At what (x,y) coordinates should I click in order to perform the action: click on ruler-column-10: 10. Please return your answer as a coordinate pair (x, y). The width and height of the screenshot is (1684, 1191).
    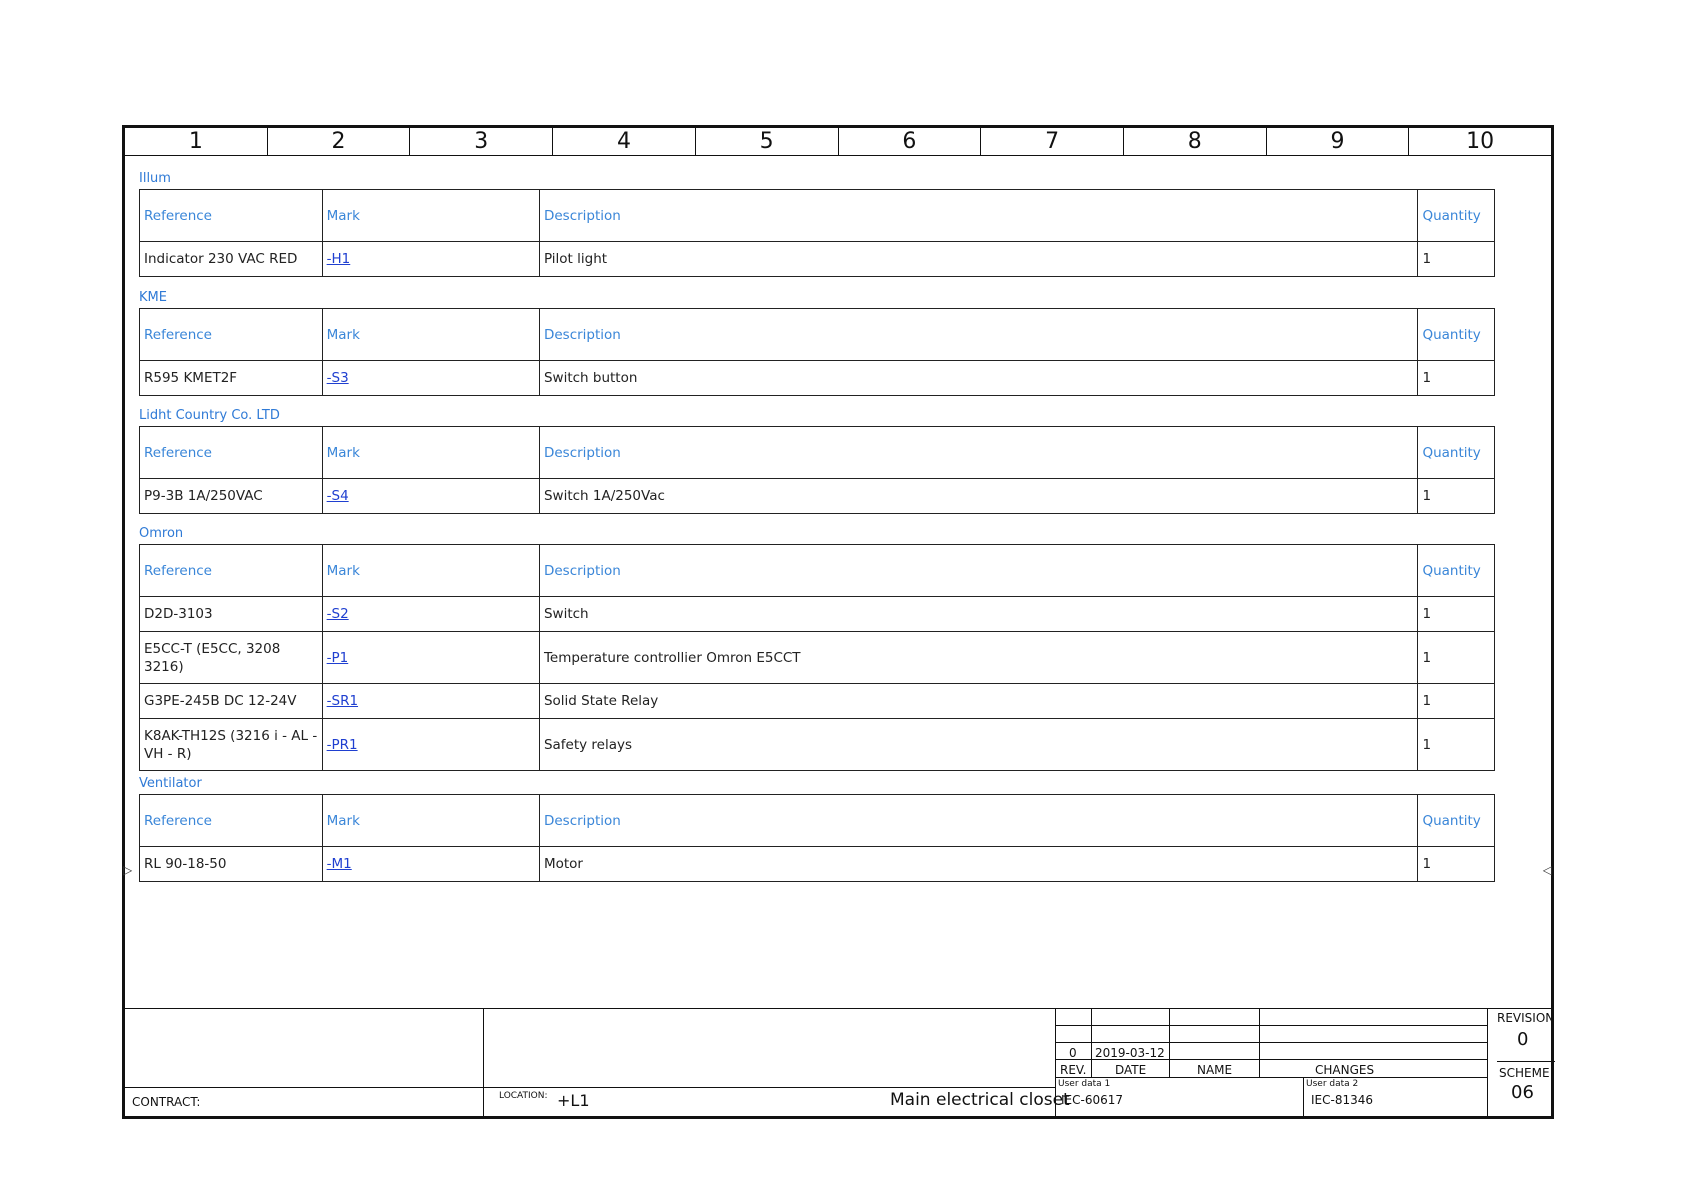
    Looking at the image, I should click on (1480, 141).